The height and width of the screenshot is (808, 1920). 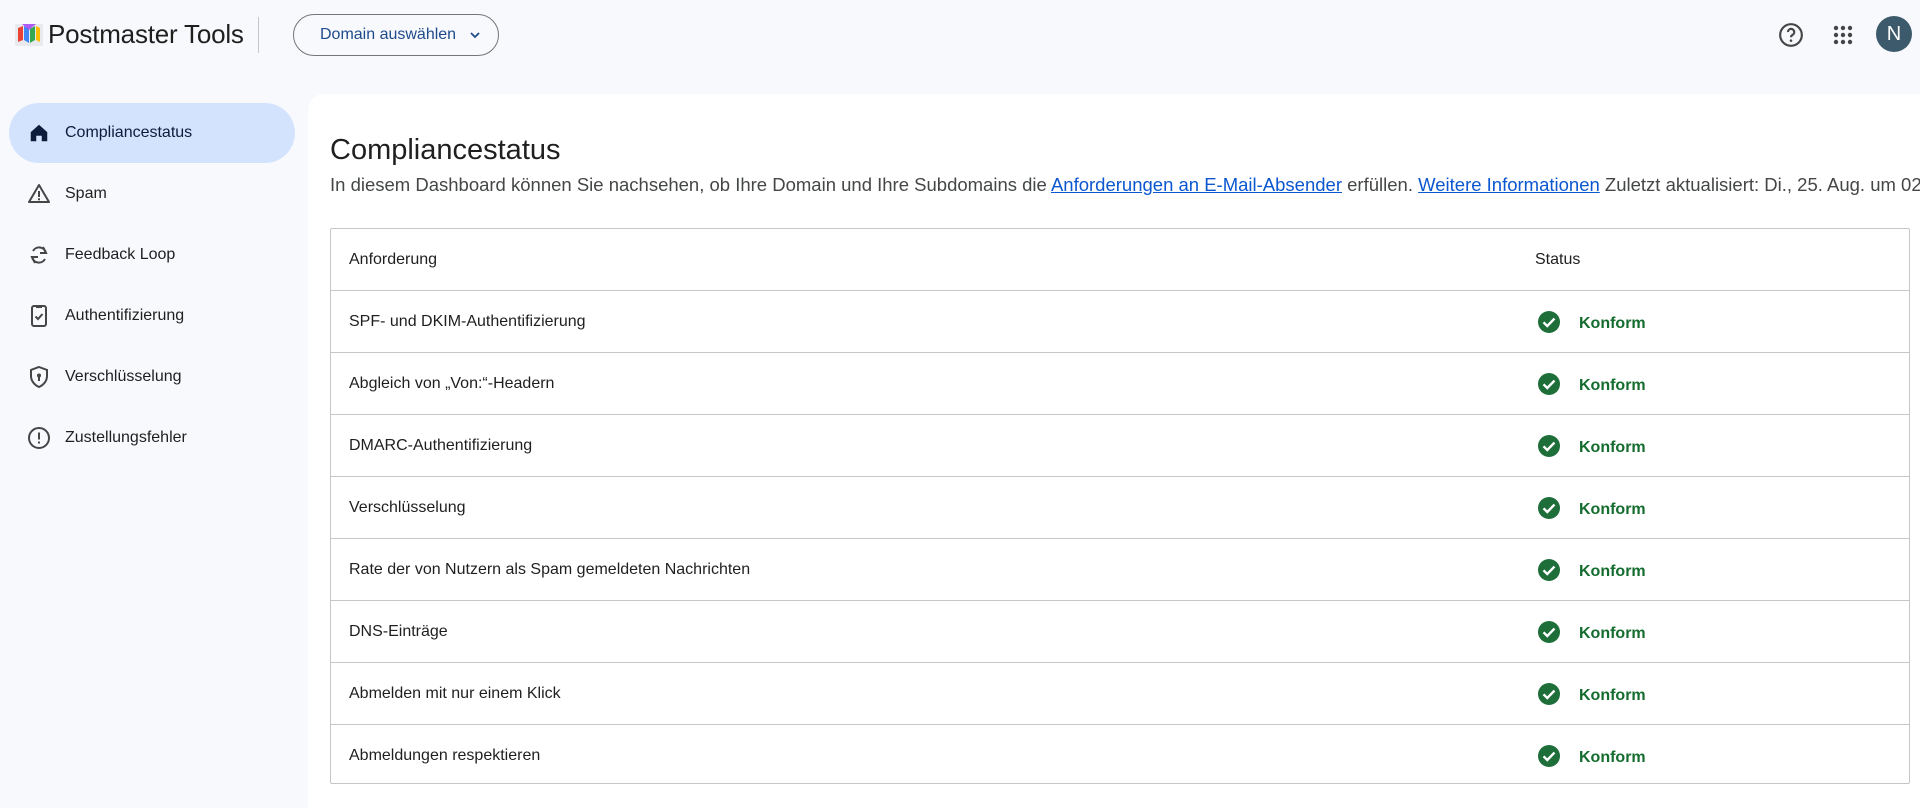 I want to click on avatar-initial: N, so click(x=1894, y=33).